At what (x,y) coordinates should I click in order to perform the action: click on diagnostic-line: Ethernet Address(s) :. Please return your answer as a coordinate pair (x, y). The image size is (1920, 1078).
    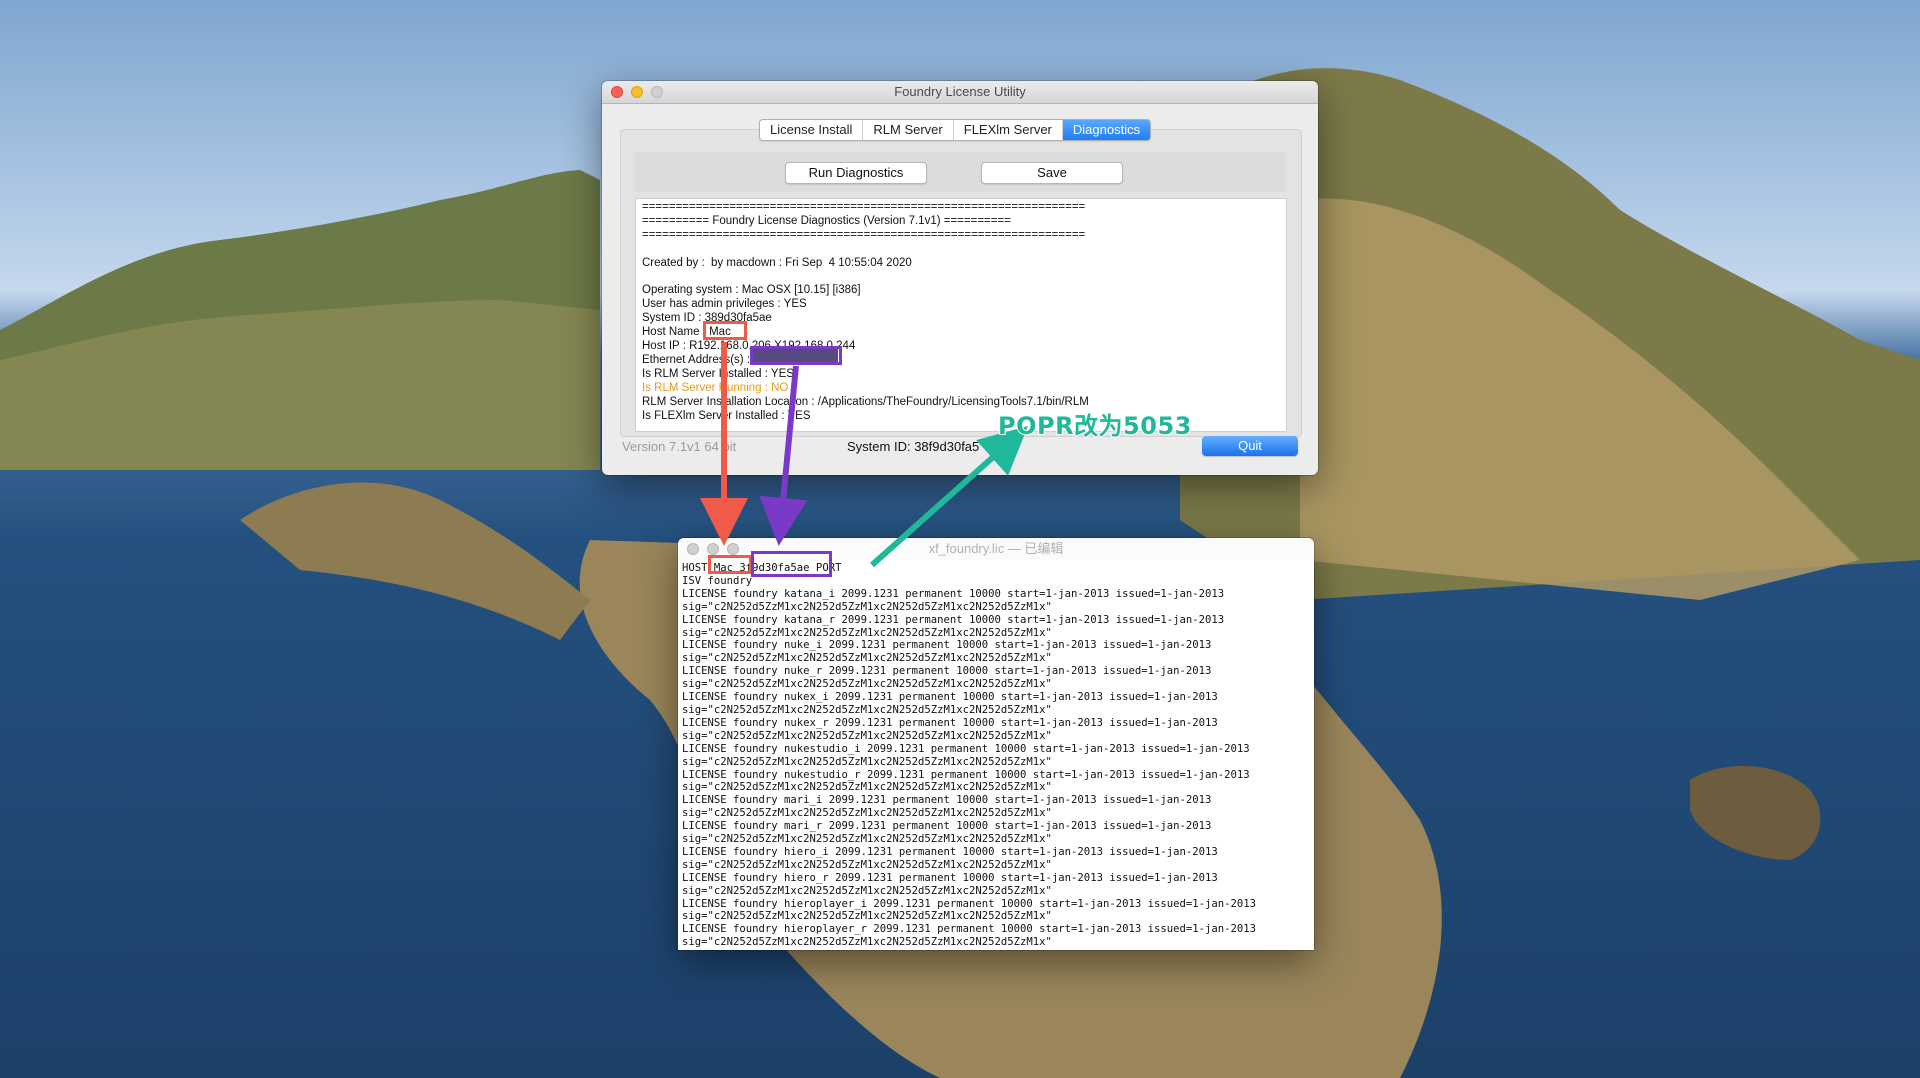
    Looking at the image, I should click on (696, 359).